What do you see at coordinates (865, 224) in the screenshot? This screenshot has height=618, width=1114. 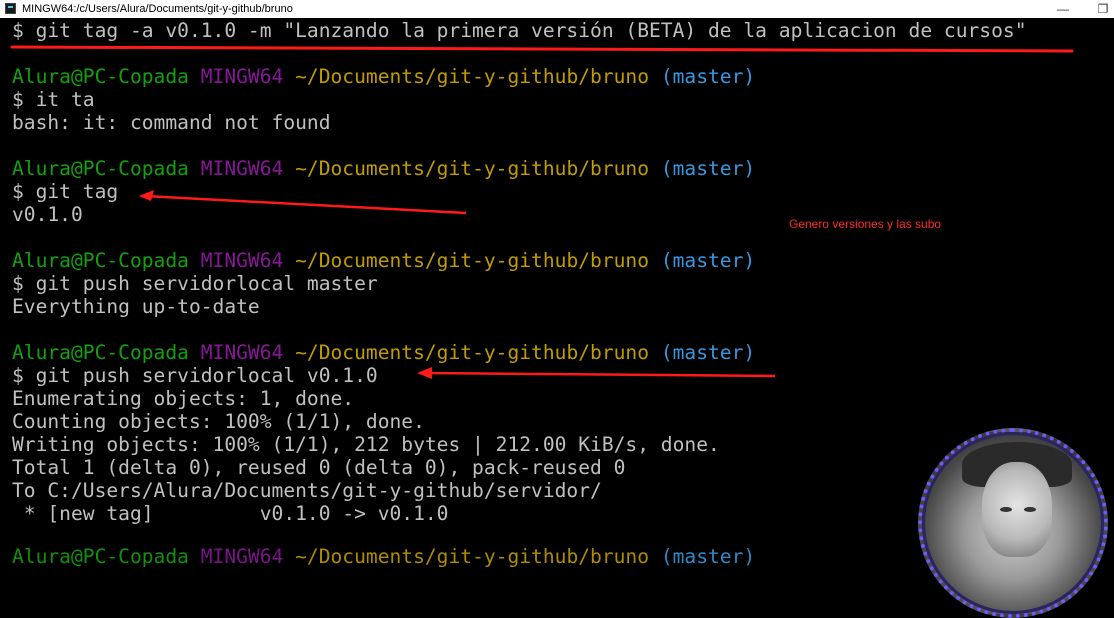 I see `annotation-note: Genero versiones y las subo` at bounding box center [865, 224].